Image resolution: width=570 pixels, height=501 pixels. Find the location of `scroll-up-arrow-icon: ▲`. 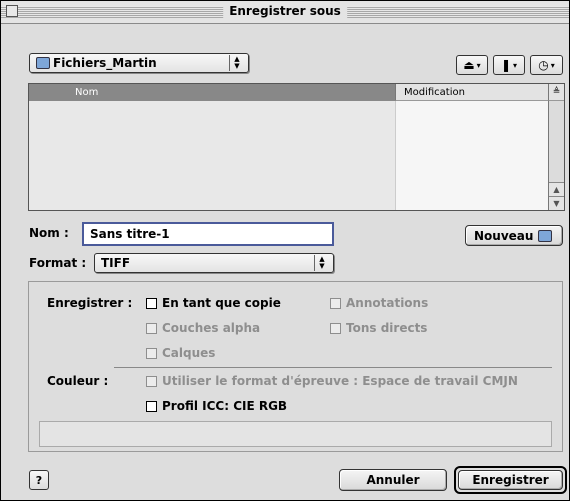

scroll-up-arrow-icon: ▲ is located at coordinates (556, 189).